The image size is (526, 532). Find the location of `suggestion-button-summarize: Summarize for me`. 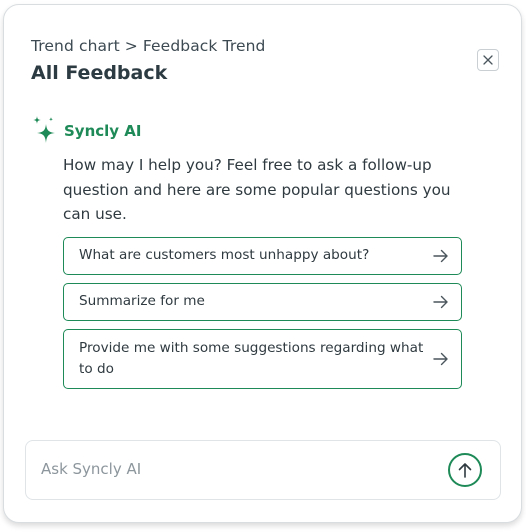

suggestion-button-summarize: Summarize for me is located at coordinates (262, 302).